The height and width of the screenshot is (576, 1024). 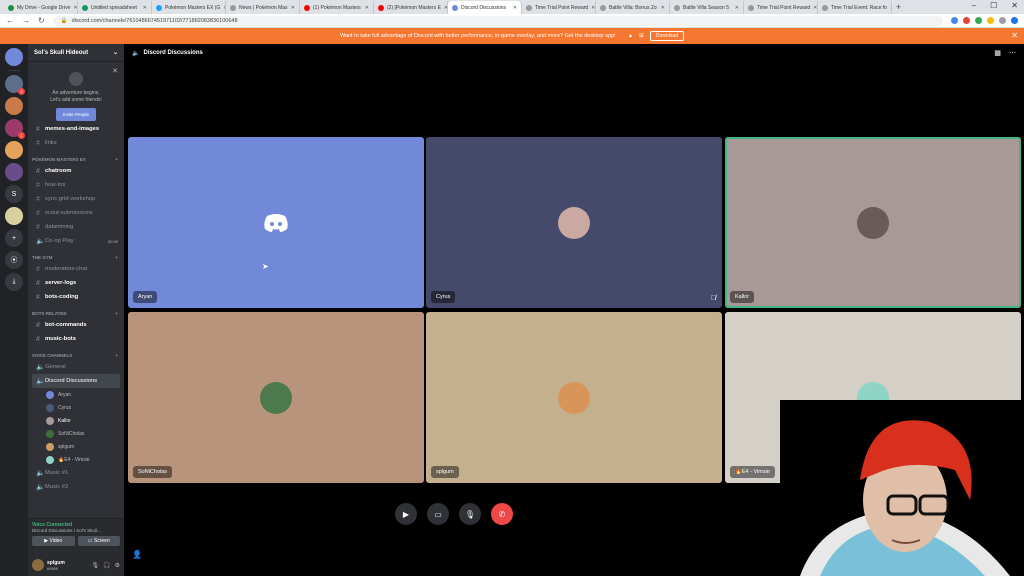 I want to click on channel-item: # bot-commands, so click(x=76, y=325).